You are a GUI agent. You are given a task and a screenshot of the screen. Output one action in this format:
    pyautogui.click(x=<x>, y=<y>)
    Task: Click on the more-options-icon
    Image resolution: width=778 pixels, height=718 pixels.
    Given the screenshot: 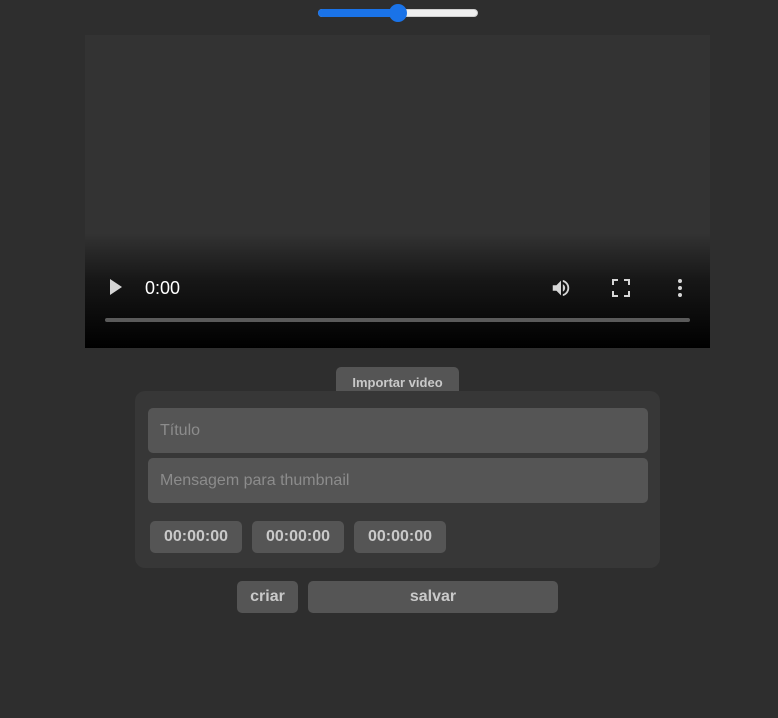 What is the action you would take?
    pyautogui.click(x=680, y=288)
    